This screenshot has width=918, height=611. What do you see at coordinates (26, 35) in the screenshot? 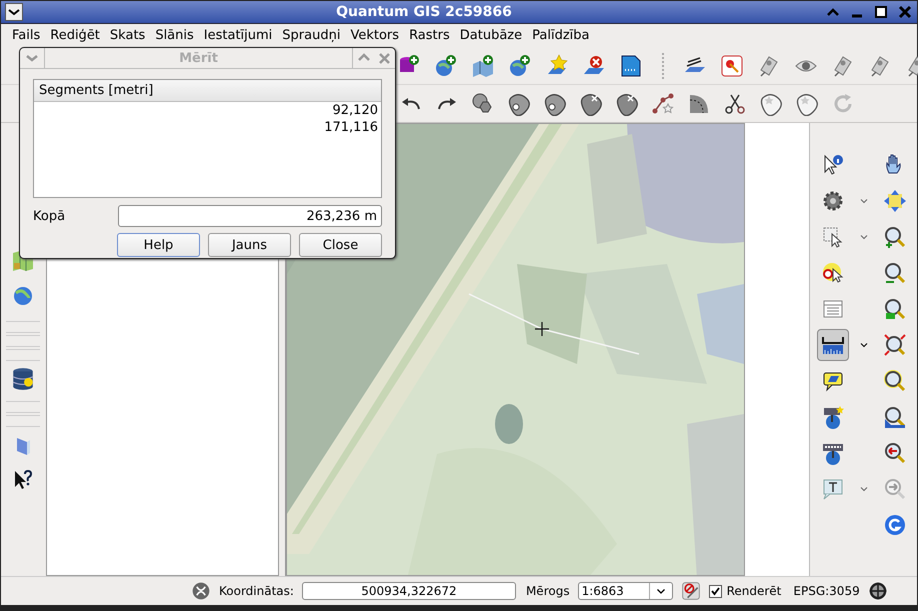
I see `menu-item: Fails` at bounding box center [26, 35].